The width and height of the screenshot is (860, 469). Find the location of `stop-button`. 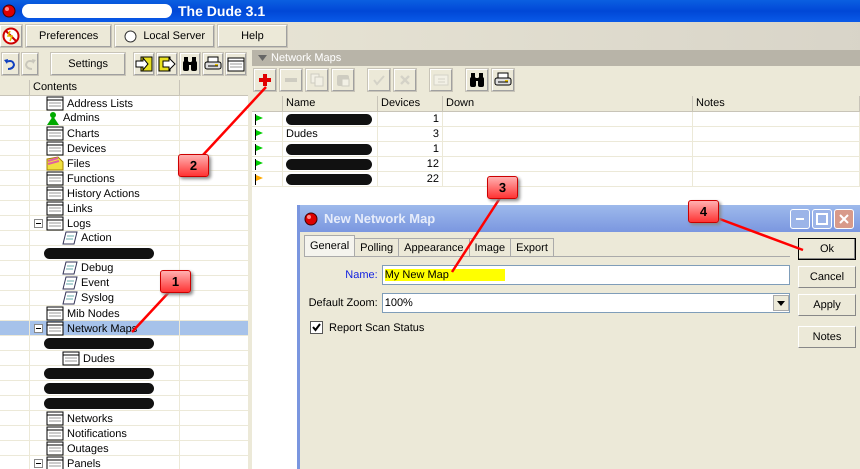

stop-button is located at coordinates (11, 36).